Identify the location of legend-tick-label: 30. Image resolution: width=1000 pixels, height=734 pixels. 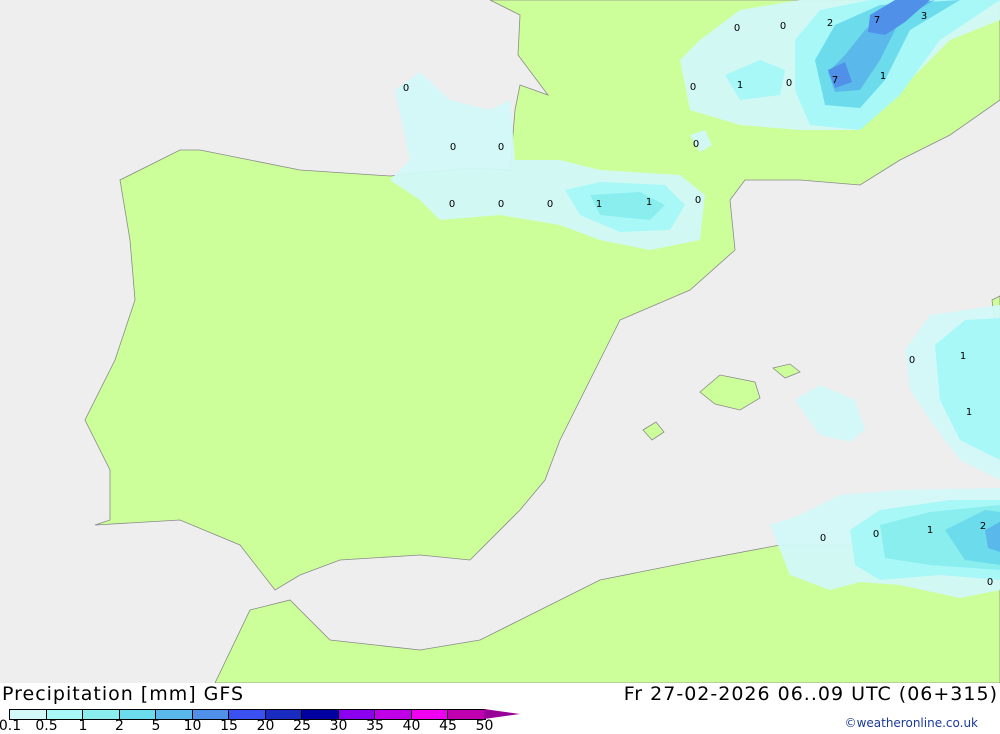
(338, 726).